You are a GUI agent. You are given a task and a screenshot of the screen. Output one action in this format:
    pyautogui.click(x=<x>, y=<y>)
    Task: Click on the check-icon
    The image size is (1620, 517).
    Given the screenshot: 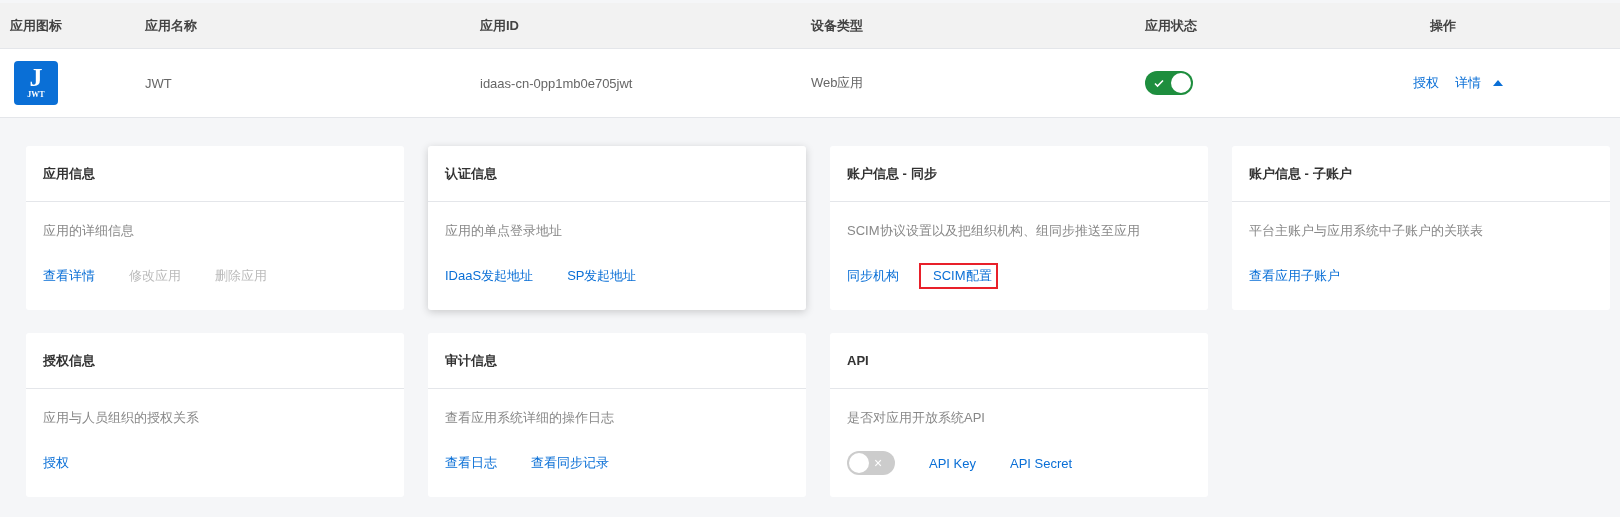 What is the action you would take?
    pyautogui.click(x=1159, y=83)
    